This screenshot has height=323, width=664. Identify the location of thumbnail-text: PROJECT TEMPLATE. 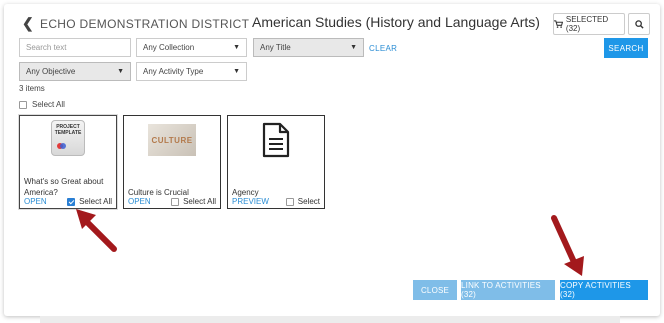
(68, 130).